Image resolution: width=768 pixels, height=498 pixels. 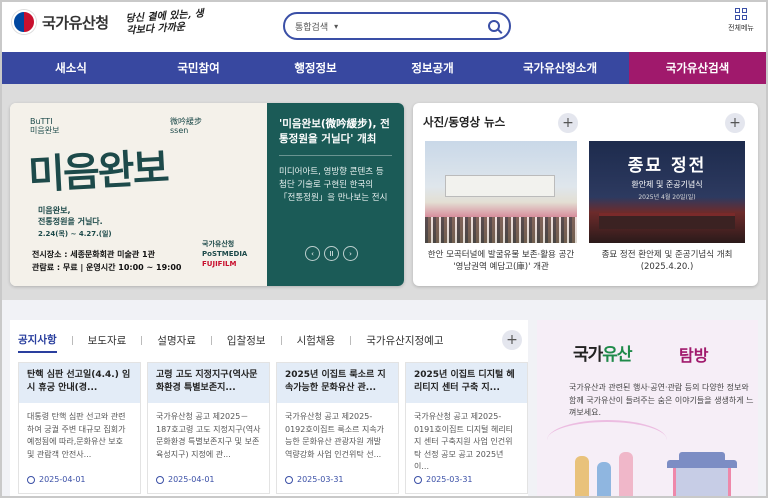 I want to click on search-bar: 통합검색 ▾, so click(x=397, y=26).